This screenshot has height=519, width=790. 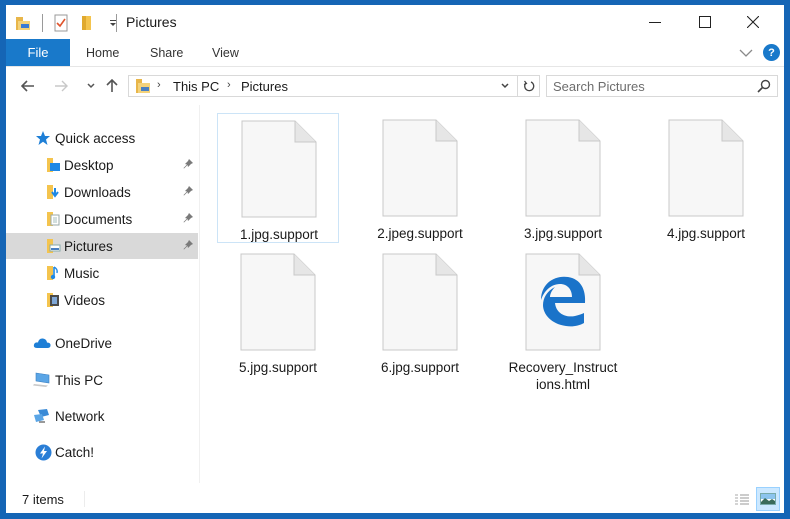 I want to click on file-name: 4.jpg.support, so click(x=706, y=233).